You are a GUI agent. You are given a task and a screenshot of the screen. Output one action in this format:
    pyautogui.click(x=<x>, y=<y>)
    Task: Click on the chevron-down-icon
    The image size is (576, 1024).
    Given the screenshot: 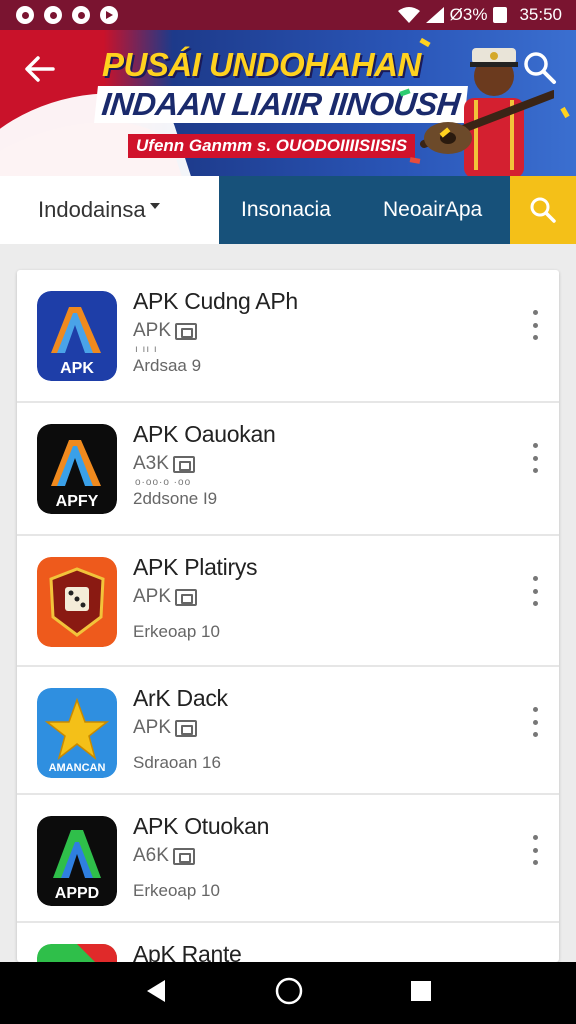 What is the action you would take?
    pyautogui.click(x=154, y=206)
    